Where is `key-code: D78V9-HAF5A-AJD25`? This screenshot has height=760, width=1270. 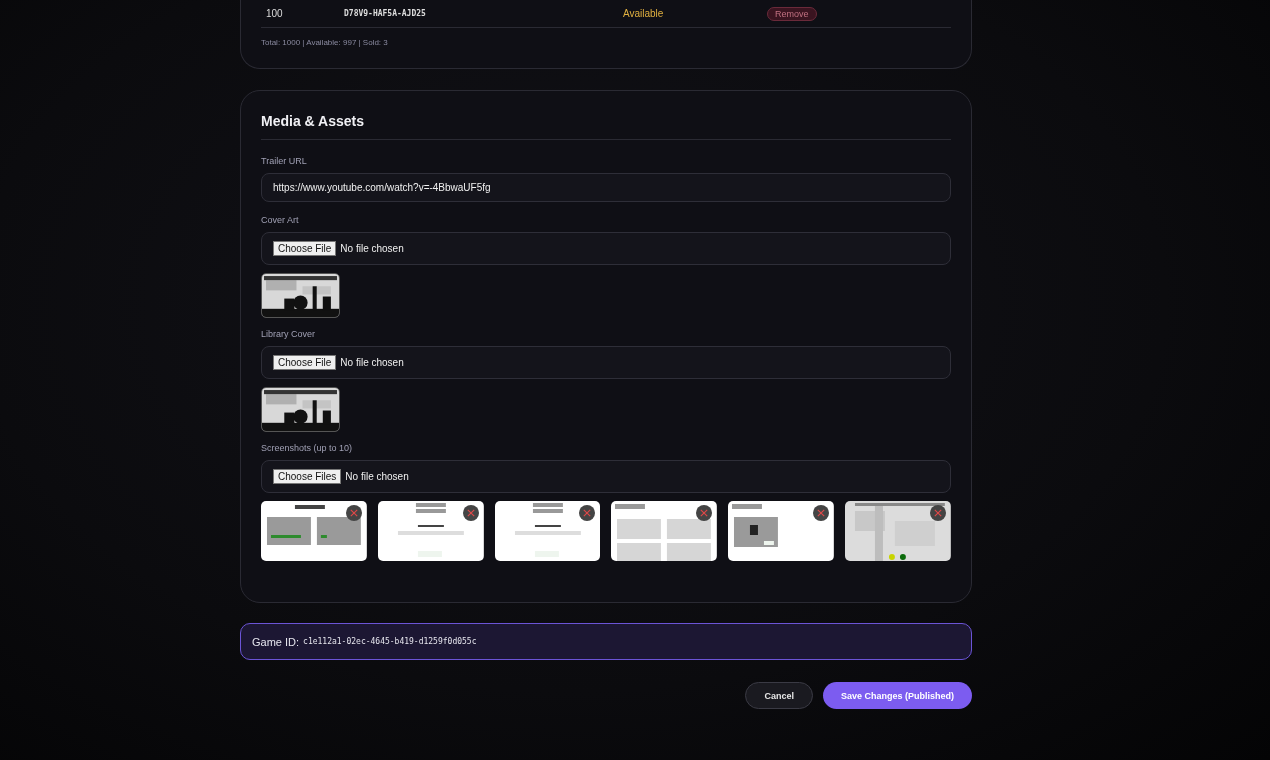 key-code: D78V9-HAF5A-AJD25 is located at coordinates (385, 13).